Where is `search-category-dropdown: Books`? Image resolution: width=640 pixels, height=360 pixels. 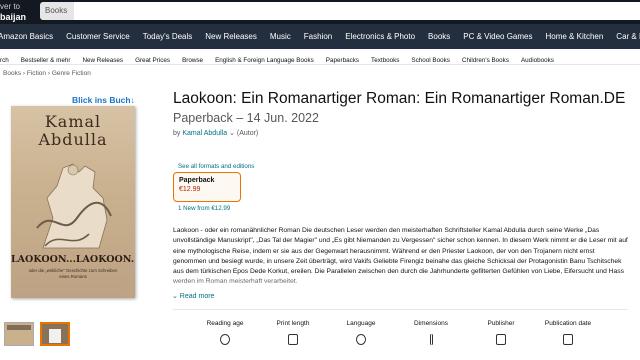
search-category-dropdown: Books is located at coordinates (57, 11).